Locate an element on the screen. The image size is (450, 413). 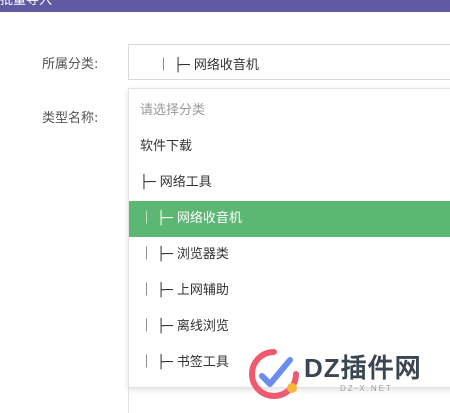
dropdown-option: ├─ 网络工具 is located at coordinates (289, 183).